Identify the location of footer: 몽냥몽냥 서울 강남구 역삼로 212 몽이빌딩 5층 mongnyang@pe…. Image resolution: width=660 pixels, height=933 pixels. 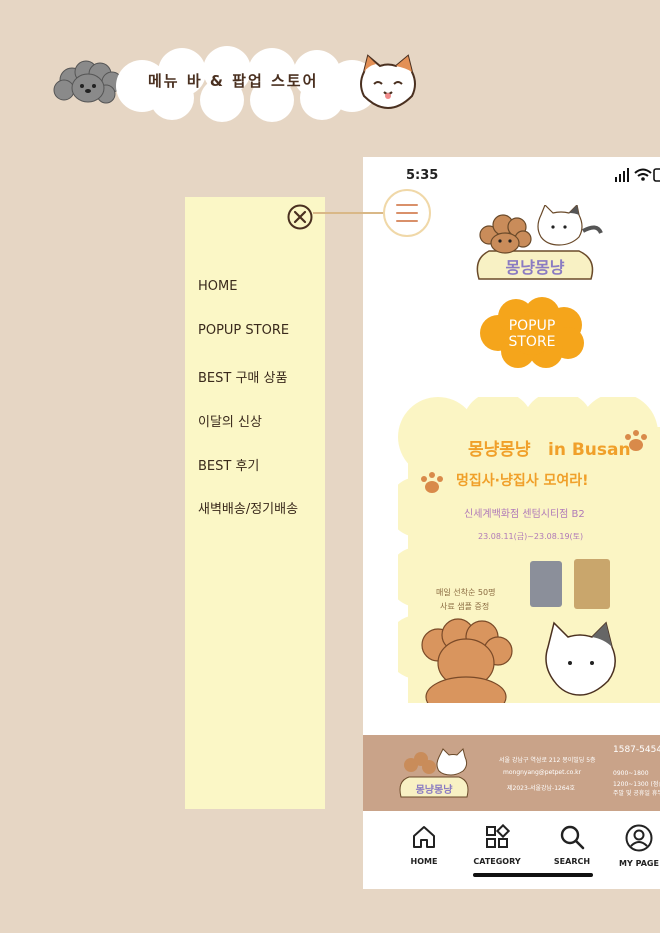
(511, 773).